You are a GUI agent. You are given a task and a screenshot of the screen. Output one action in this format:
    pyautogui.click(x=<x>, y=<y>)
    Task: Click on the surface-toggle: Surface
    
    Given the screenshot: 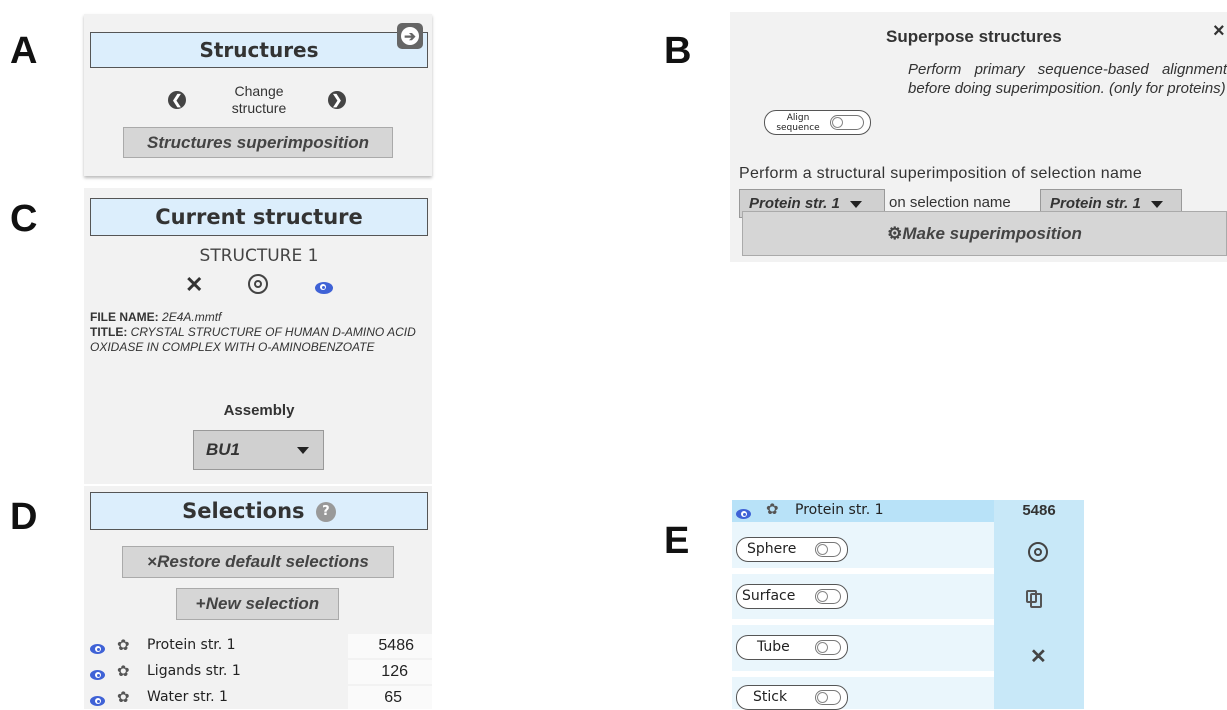 What is the action you would take?
    pyautogui.click(x=792, y=596)
    